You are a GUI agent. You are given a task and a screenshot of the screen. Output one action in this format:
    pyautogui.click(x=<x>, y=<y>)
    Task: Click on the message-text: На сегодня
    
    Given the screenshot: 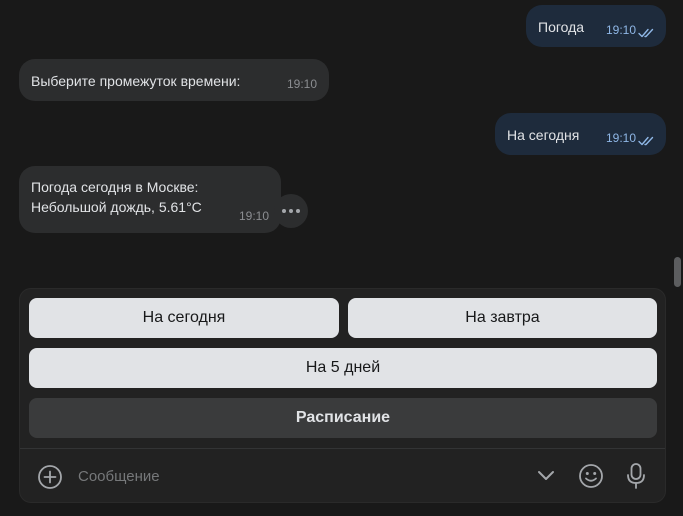 What is the action you would take?
    pyautogui.click(x=543, y=135)
    